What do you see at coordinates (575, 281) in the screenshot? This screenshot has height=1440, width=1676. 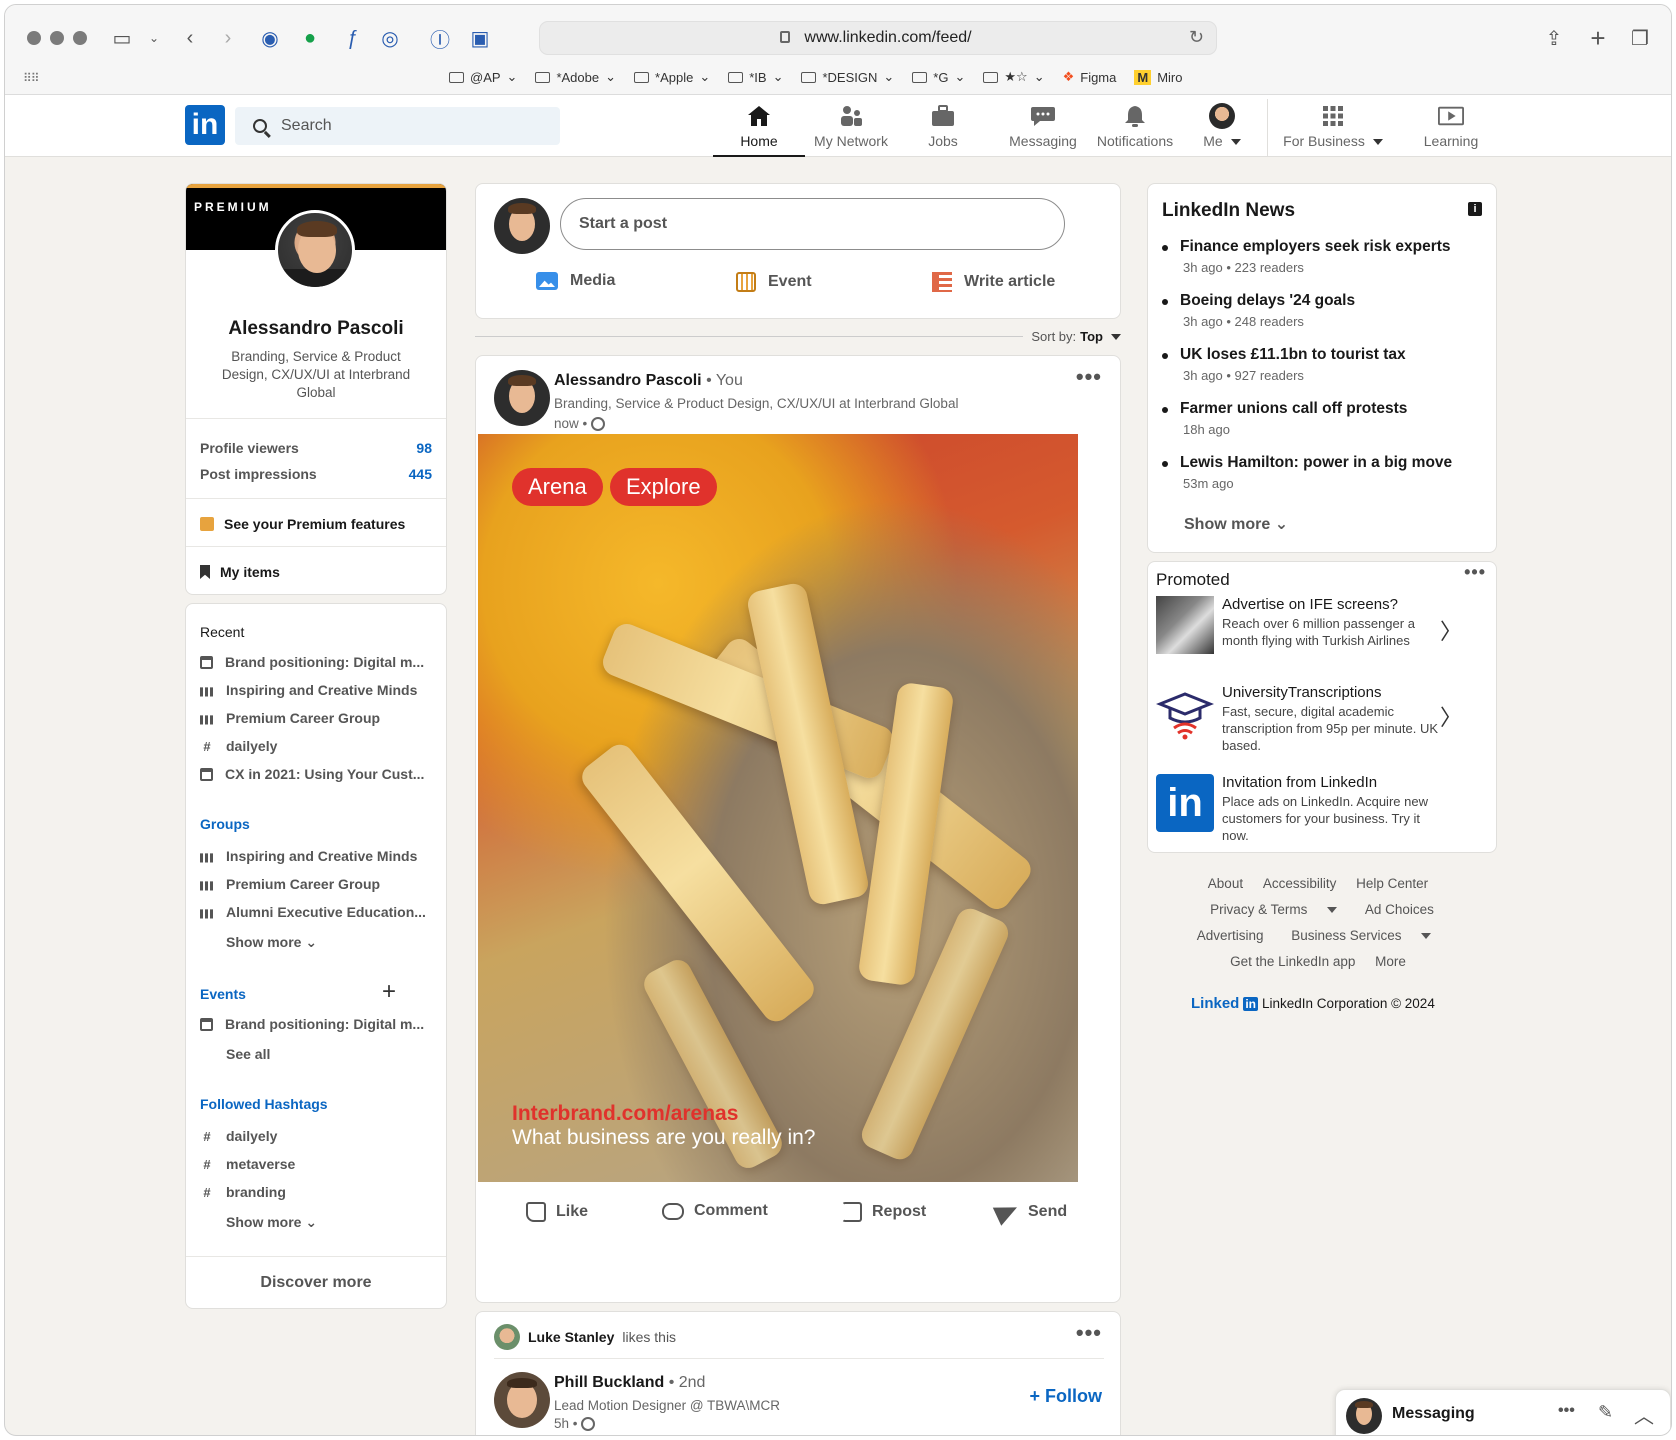 I see `media-button: Media` at bounding box center [575, 281].